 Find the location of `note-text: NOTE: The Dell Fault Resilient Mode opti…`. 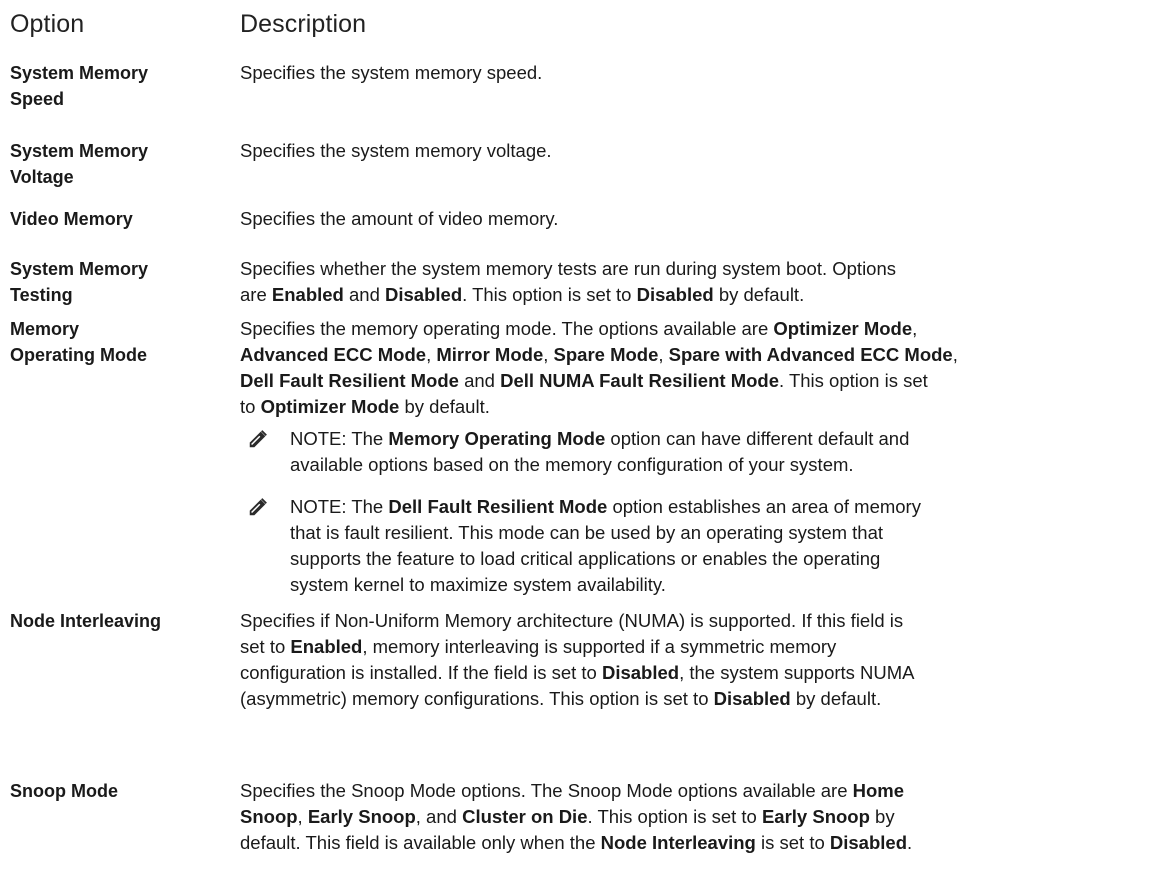

note-text: NOTE: The Dell Fault Resilient Mode opti… is located at coordinates (715, 546).